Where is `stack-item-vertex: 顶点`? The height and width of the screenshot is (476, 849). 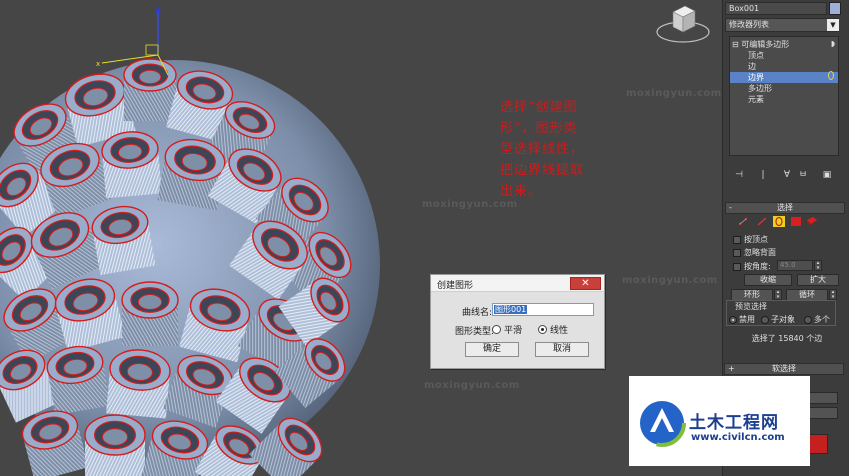 stack-item-vertex: 顶点 is located at coordinates (784, 55).